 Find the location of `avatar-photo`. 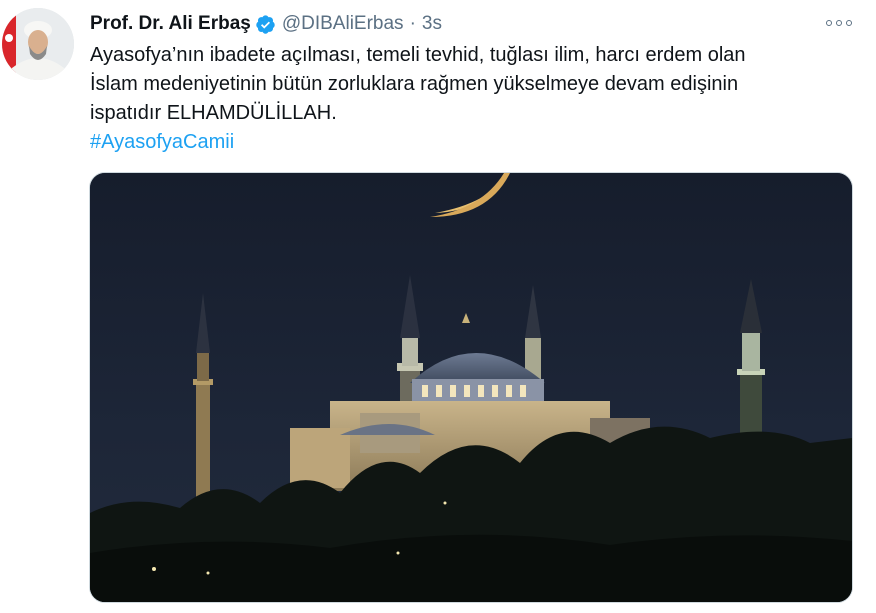

avatar-photo is located at coordinates (38, 44).